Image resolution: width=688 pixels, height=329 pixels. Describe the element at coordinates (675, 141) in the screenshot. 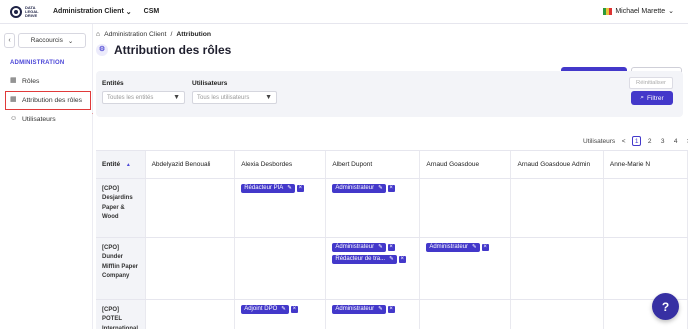

I see `pagination-page-4: 4` at that location.